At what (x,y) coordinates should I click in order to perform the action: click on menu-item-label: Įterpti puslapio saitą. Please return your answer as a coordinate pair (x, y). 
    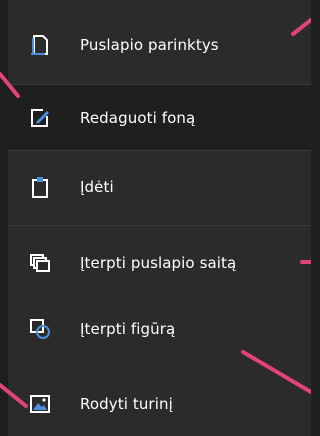
    Looking at the image, I should click on (158, 262).